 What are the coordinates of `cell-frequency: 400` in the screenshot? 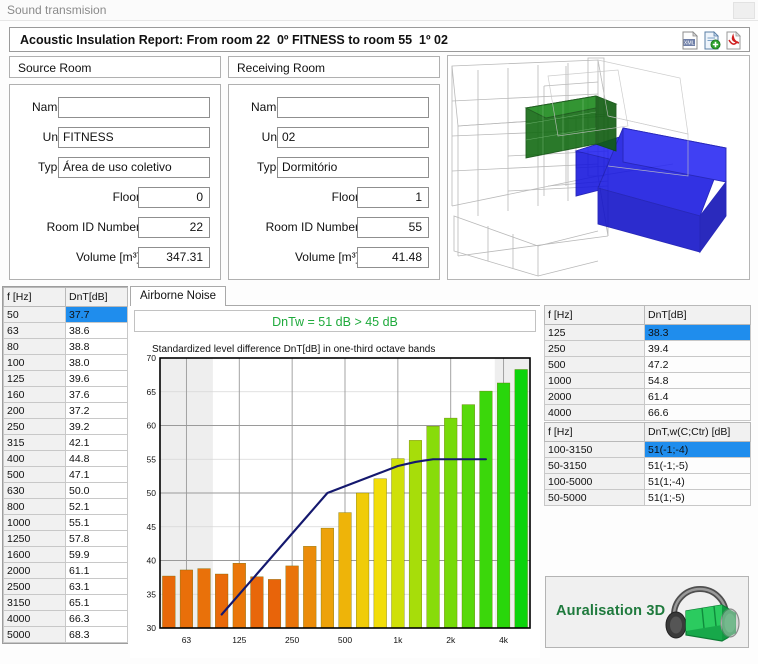 It's located at (34, 458).